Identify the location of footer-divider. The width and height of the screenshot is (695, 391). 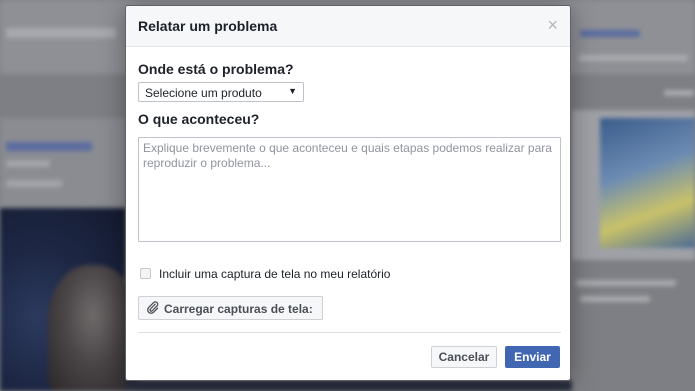
(349, 332).